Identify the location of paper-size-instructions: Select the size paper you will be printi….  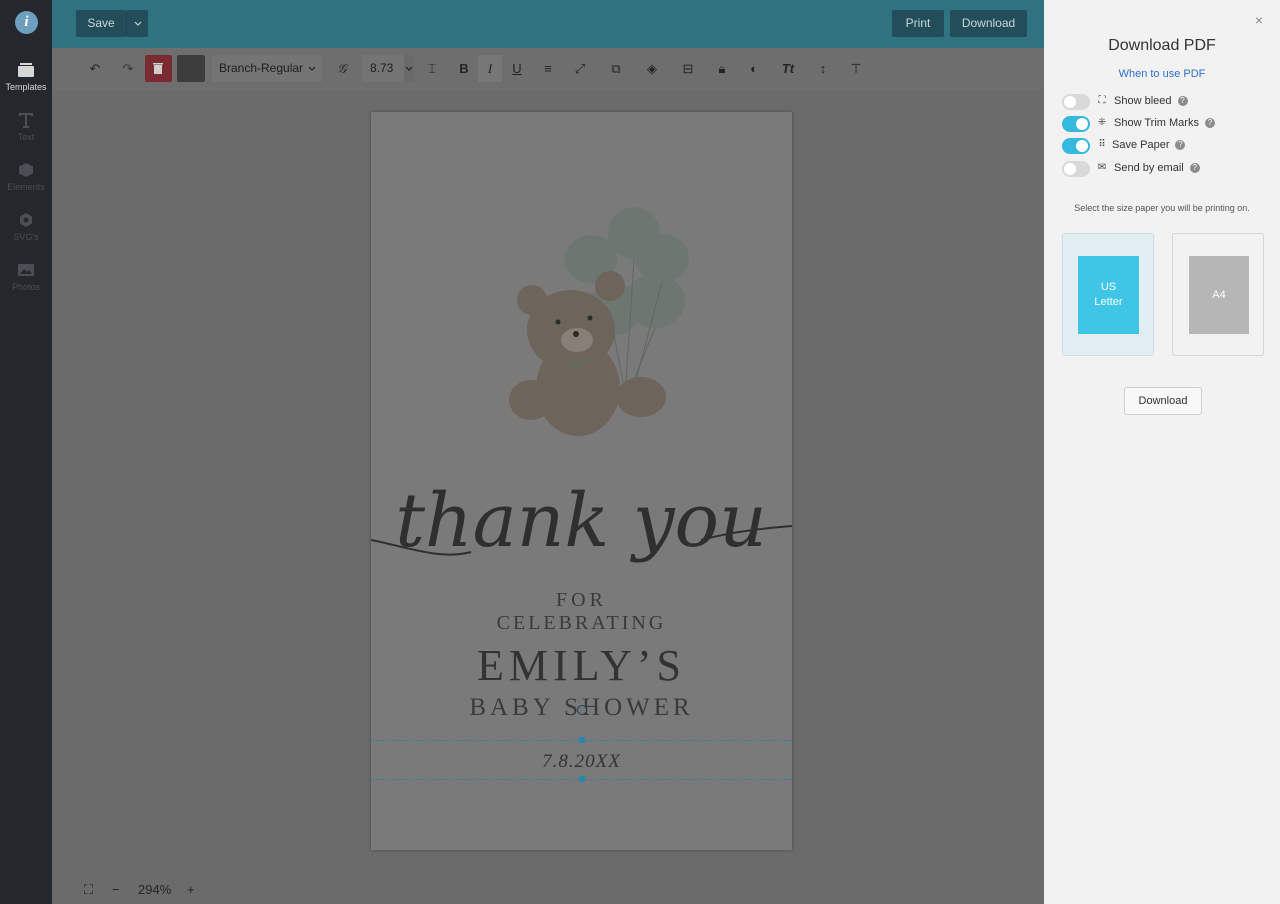
(1162, 208).